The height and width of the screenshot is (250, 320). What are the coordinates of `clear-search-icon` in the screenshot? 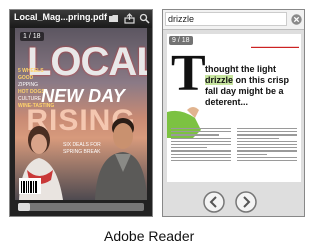 It's located at (296, 19).